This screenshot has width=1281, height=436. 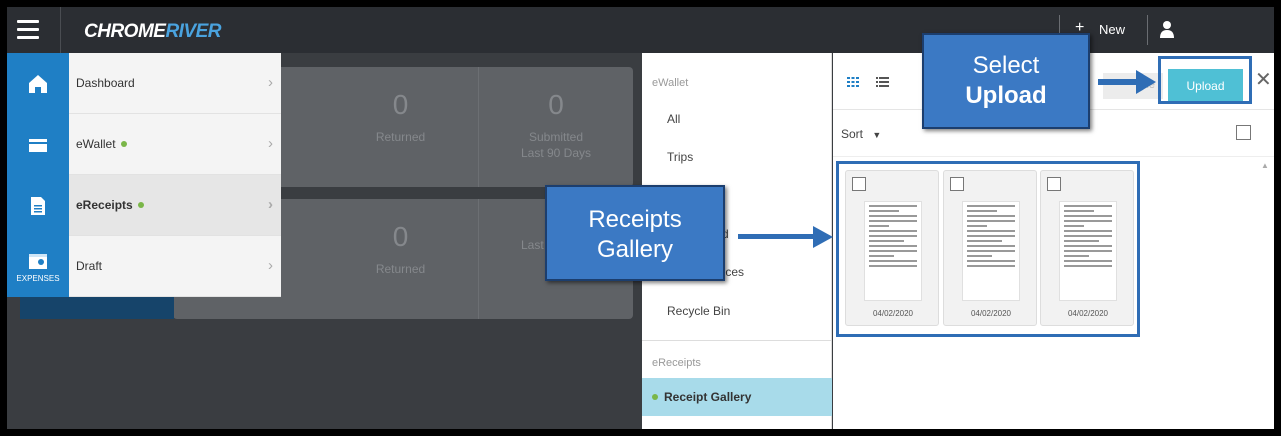 I want to click on new-button: New, so click(x=1112, y=29).